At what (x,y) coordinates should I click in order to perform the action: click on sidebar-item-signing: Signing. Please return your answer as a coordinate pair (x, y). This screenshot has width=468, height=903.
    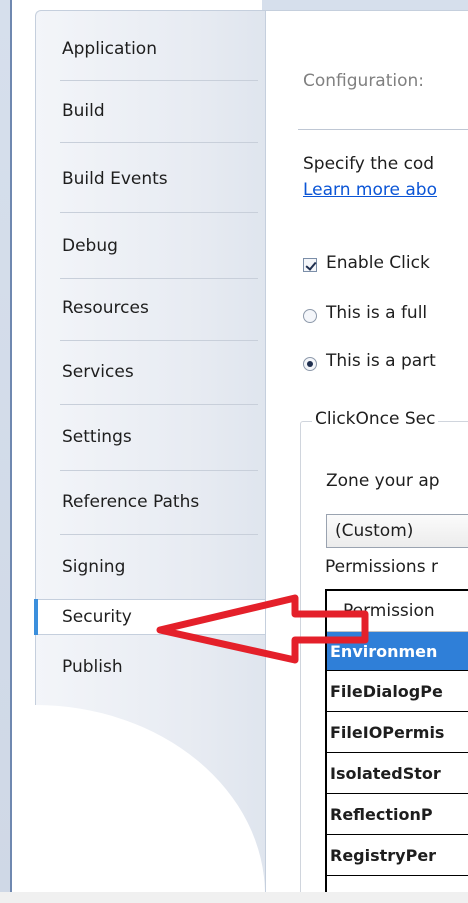
    Looking at the image, I should click on (150, 567).